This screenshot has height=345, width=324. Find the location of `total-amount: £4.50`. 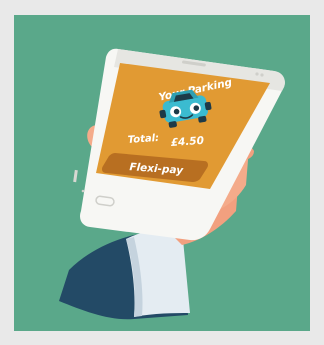

total-amount: £4.50 is located at coordinates (187, 142).